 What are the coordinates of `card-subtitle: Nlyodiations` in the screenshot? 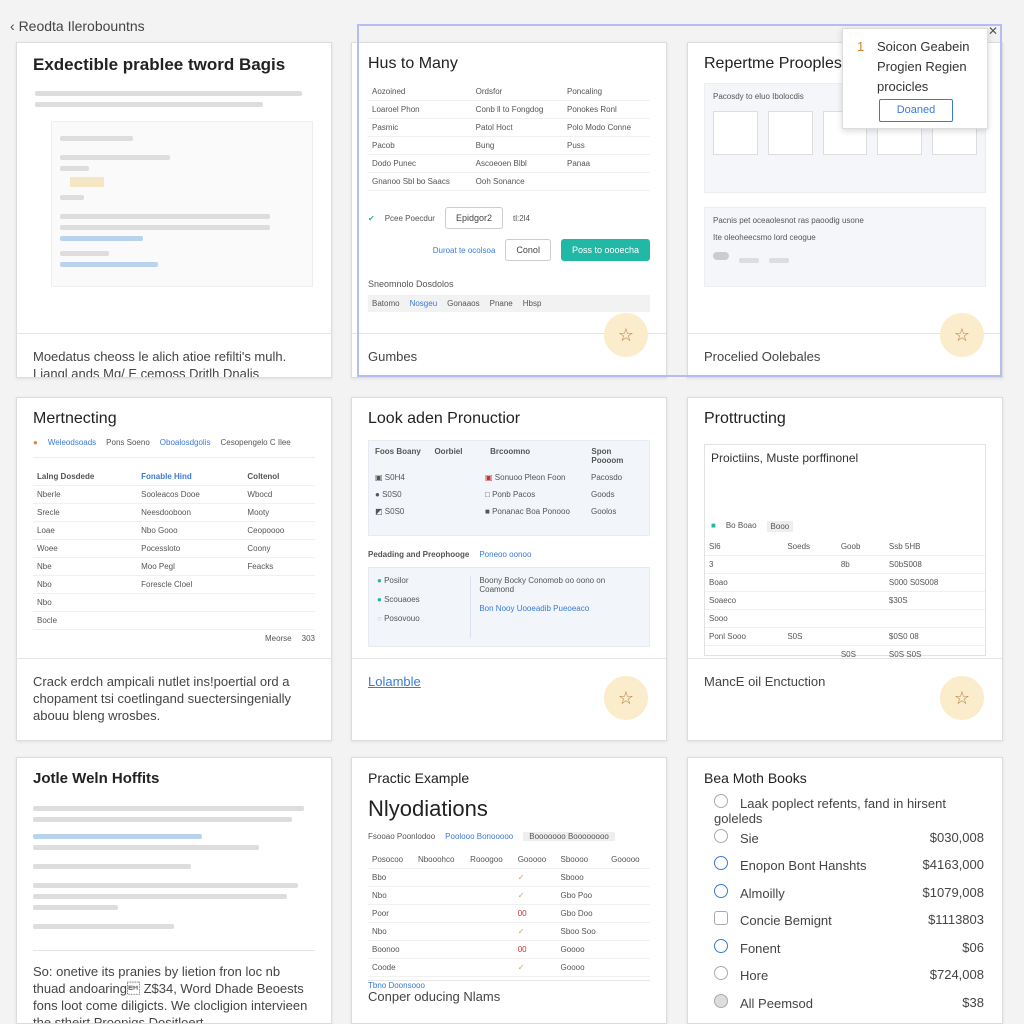 It's located at (428, 808).